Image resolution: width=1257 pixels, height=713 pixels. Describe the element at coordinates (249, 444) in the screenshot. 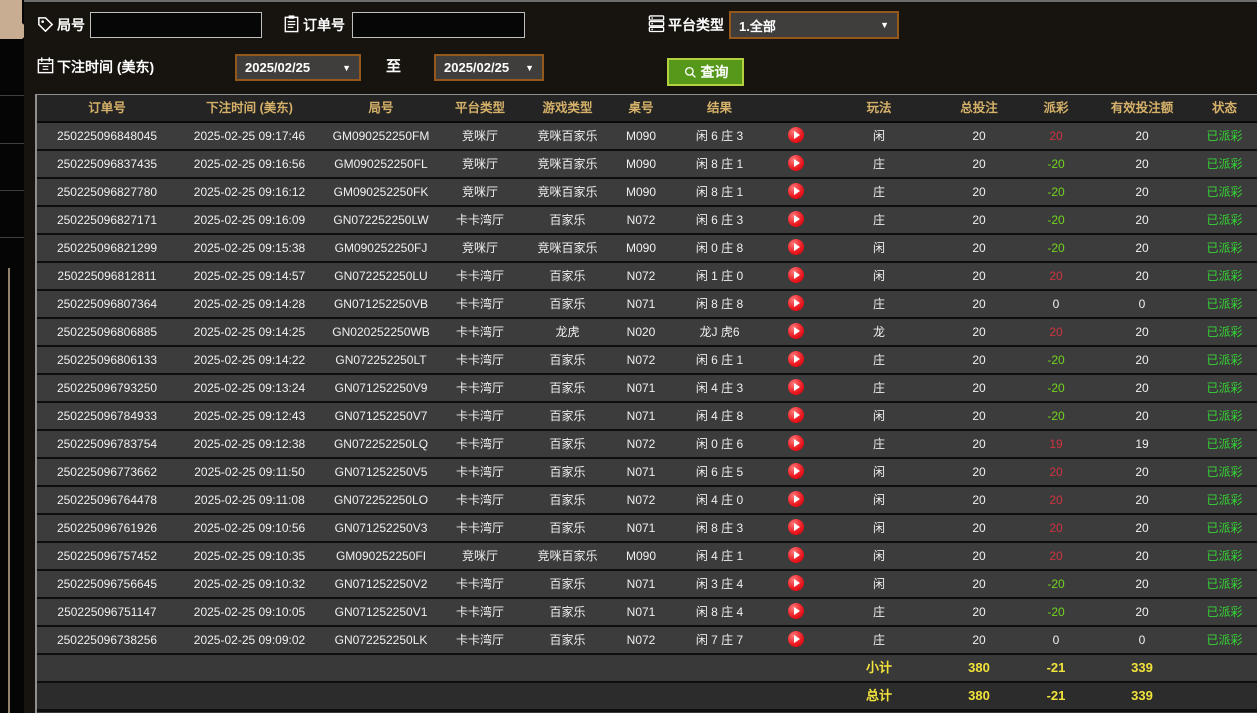

I see `cell-time: 2025-02-25 09:12:38` at that location.